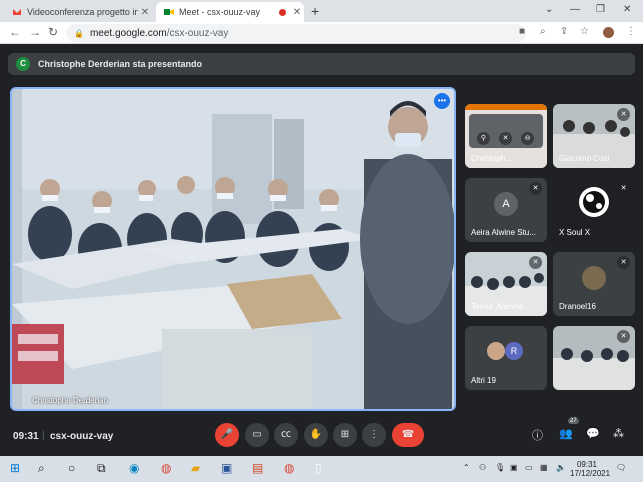 This screenshot has height=482, width=643. Describe the element at coordinates (575, 9) in the screenshot. I see `minimize-icon: —` at that location.